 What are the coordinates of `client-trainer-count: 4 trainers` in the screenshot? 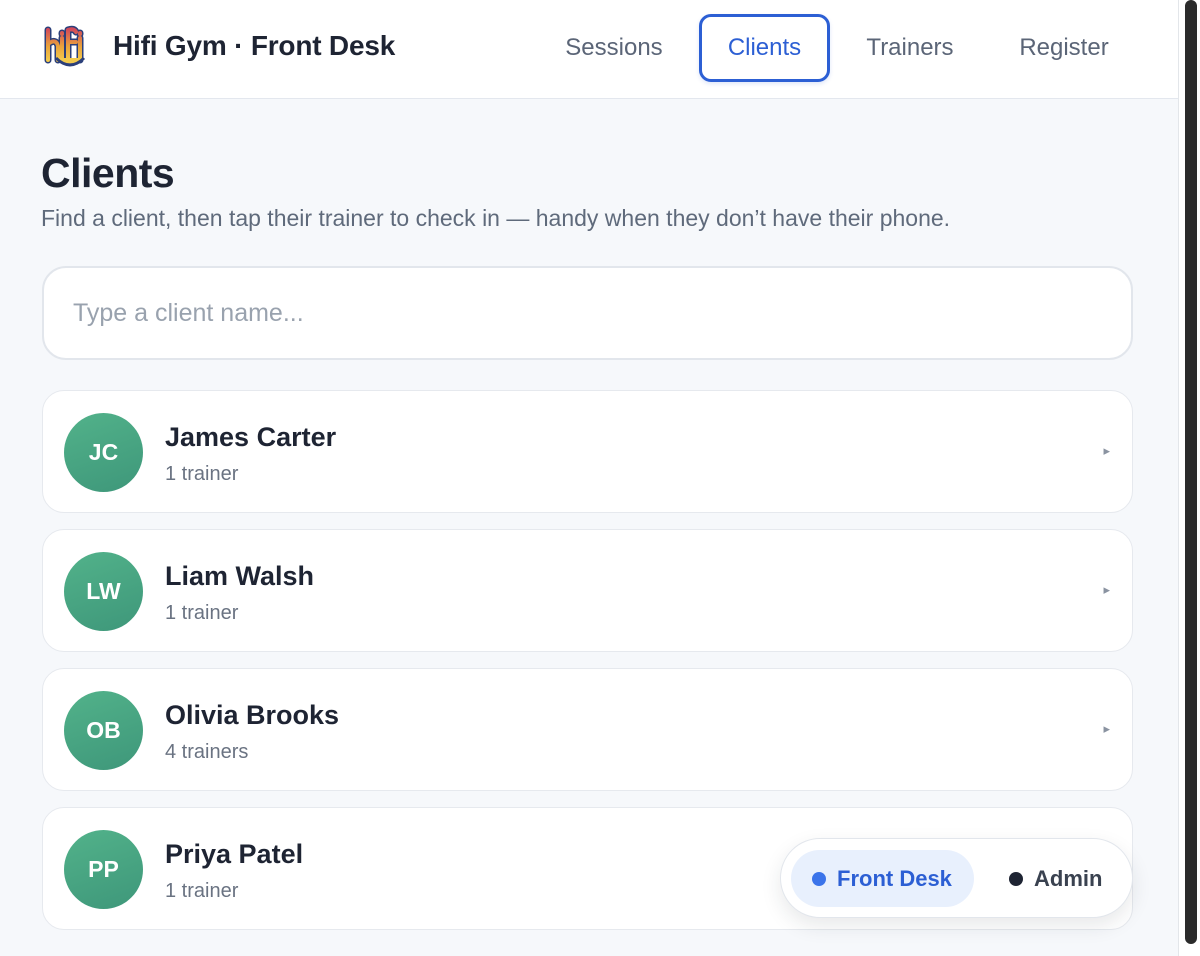 It's located at (207, 752).